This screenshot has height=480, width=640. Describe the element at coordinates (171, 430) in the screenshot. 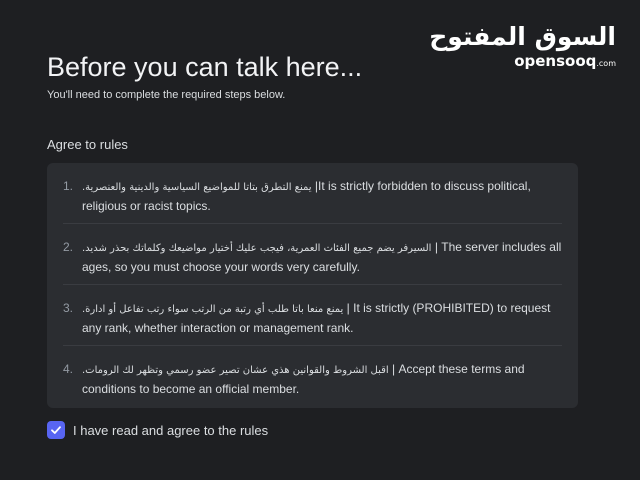

I see `agree-label: I have read and agree to the rules` at that location.